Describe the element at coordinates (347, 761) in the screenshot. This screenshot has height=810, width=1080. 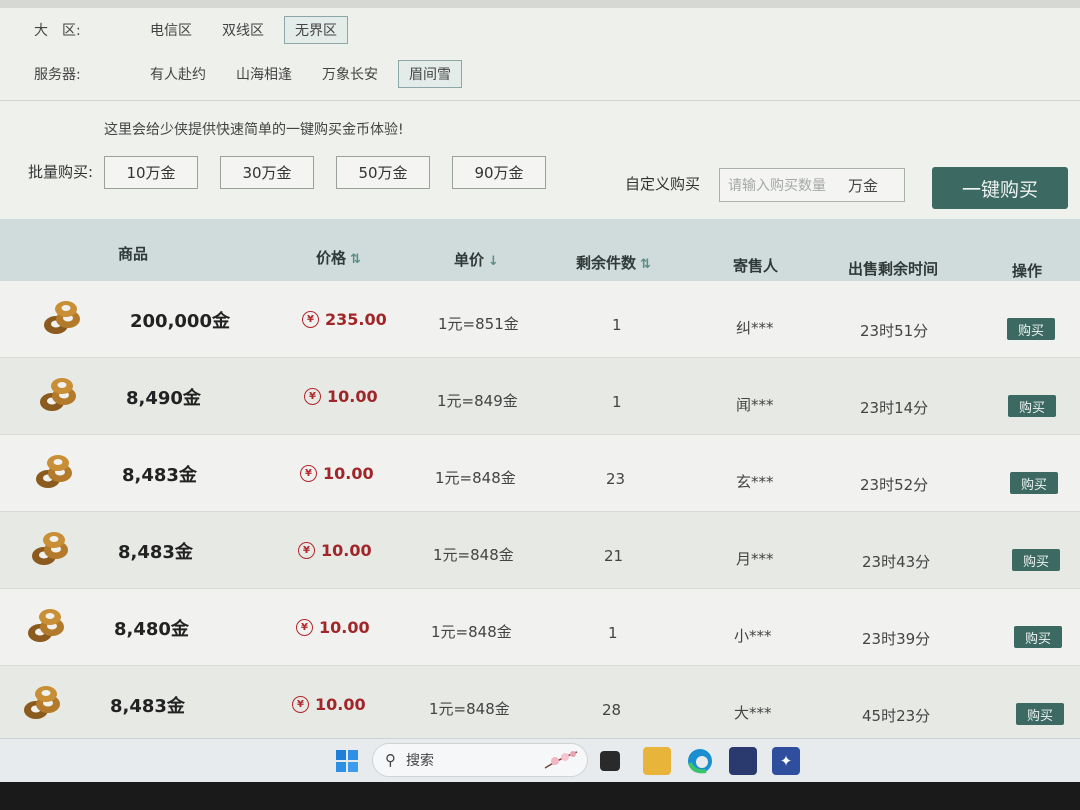
I see `windows-start-icon` at that location.